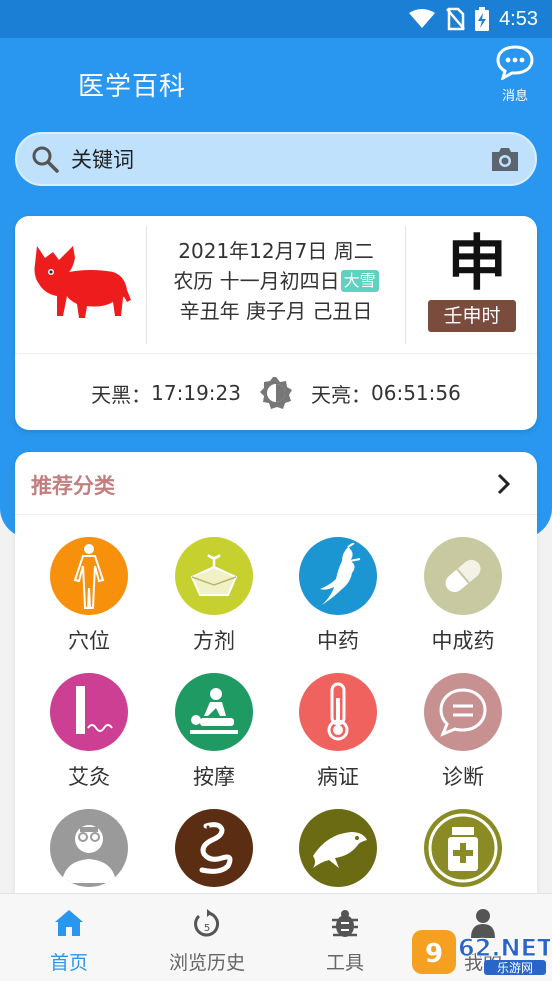 The width and height of the screenshot is (552, 981). What do you see at coordinates (463, 641) in the screenshot?
I see `category-label: 中成药` at bounding box center [463, 641].